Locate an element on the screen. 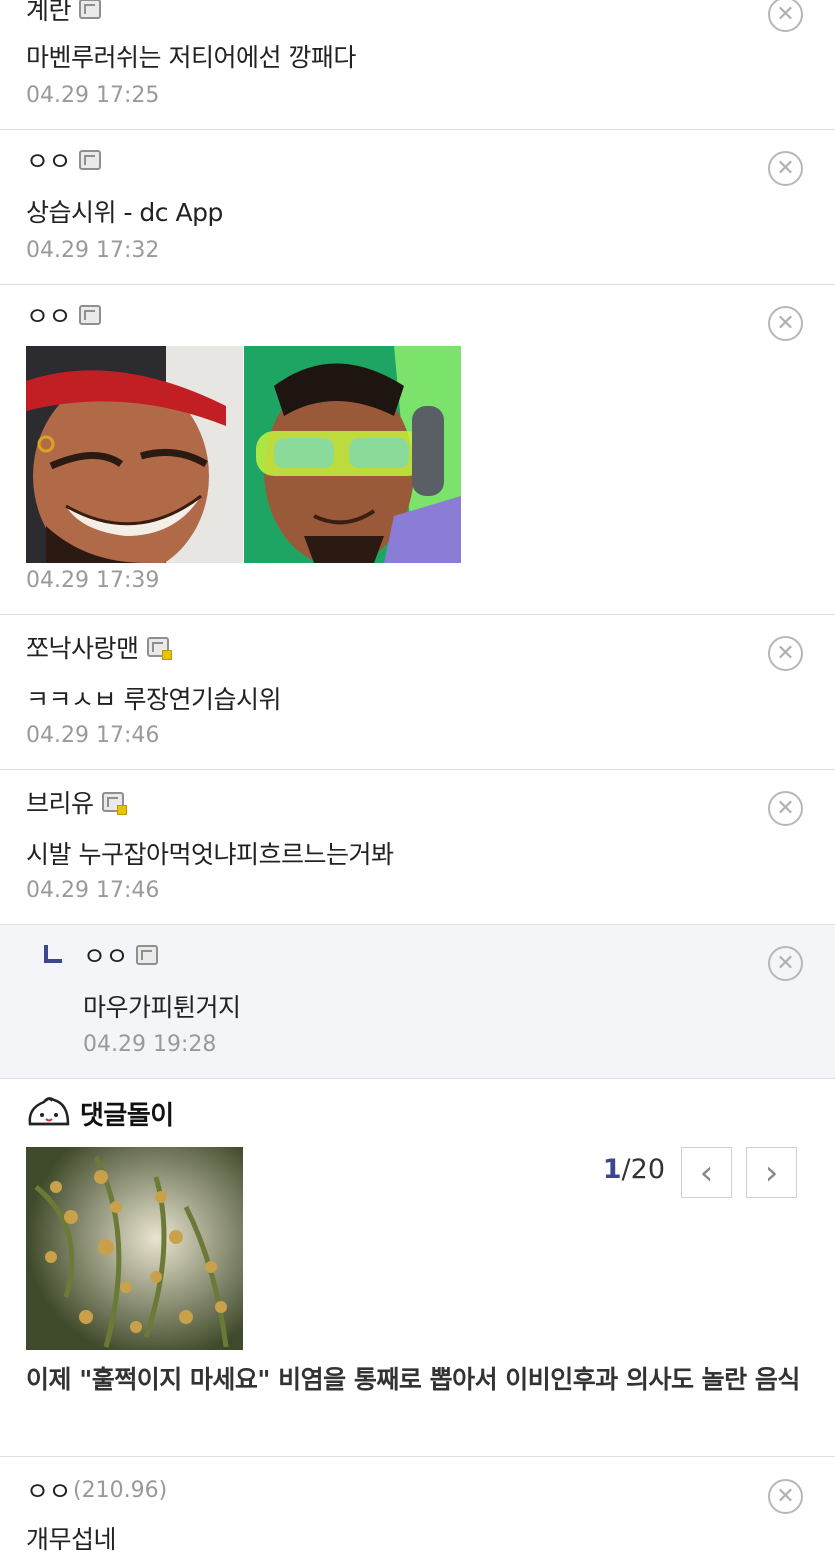 This screenshot has height=1558, width=835. comment-item: 브리유 시발 누구잡아먹엇냐피흐르느는거봐 04.29 17:46 ✕ is located at coordinates (417, 847).